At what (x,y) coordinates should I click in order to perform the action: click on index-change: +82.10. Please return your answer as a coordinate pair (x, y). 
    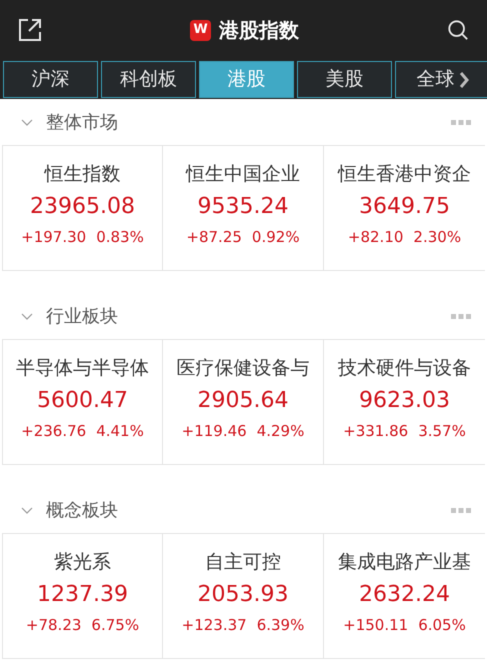
    Looking at the image, I should click on (376, 237).